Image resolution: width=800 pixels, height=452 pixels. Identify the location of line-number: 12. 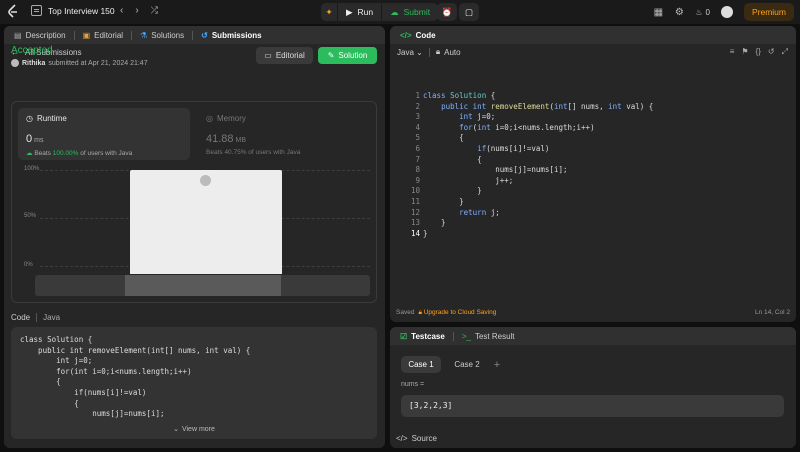
(415, 212).